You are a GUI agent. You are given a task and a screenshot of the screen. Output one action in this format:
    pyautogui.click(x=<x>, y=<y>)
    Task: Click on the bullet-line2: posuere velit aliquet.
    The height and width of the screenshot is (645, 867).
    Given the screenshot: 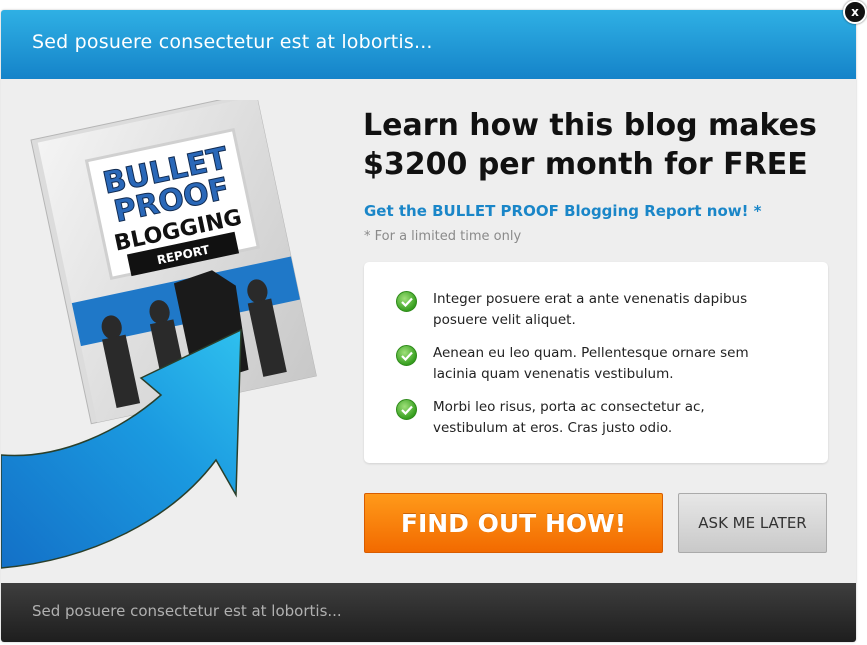 What is the action you would take?
    pyautogui.click(x=504, y=320)
    